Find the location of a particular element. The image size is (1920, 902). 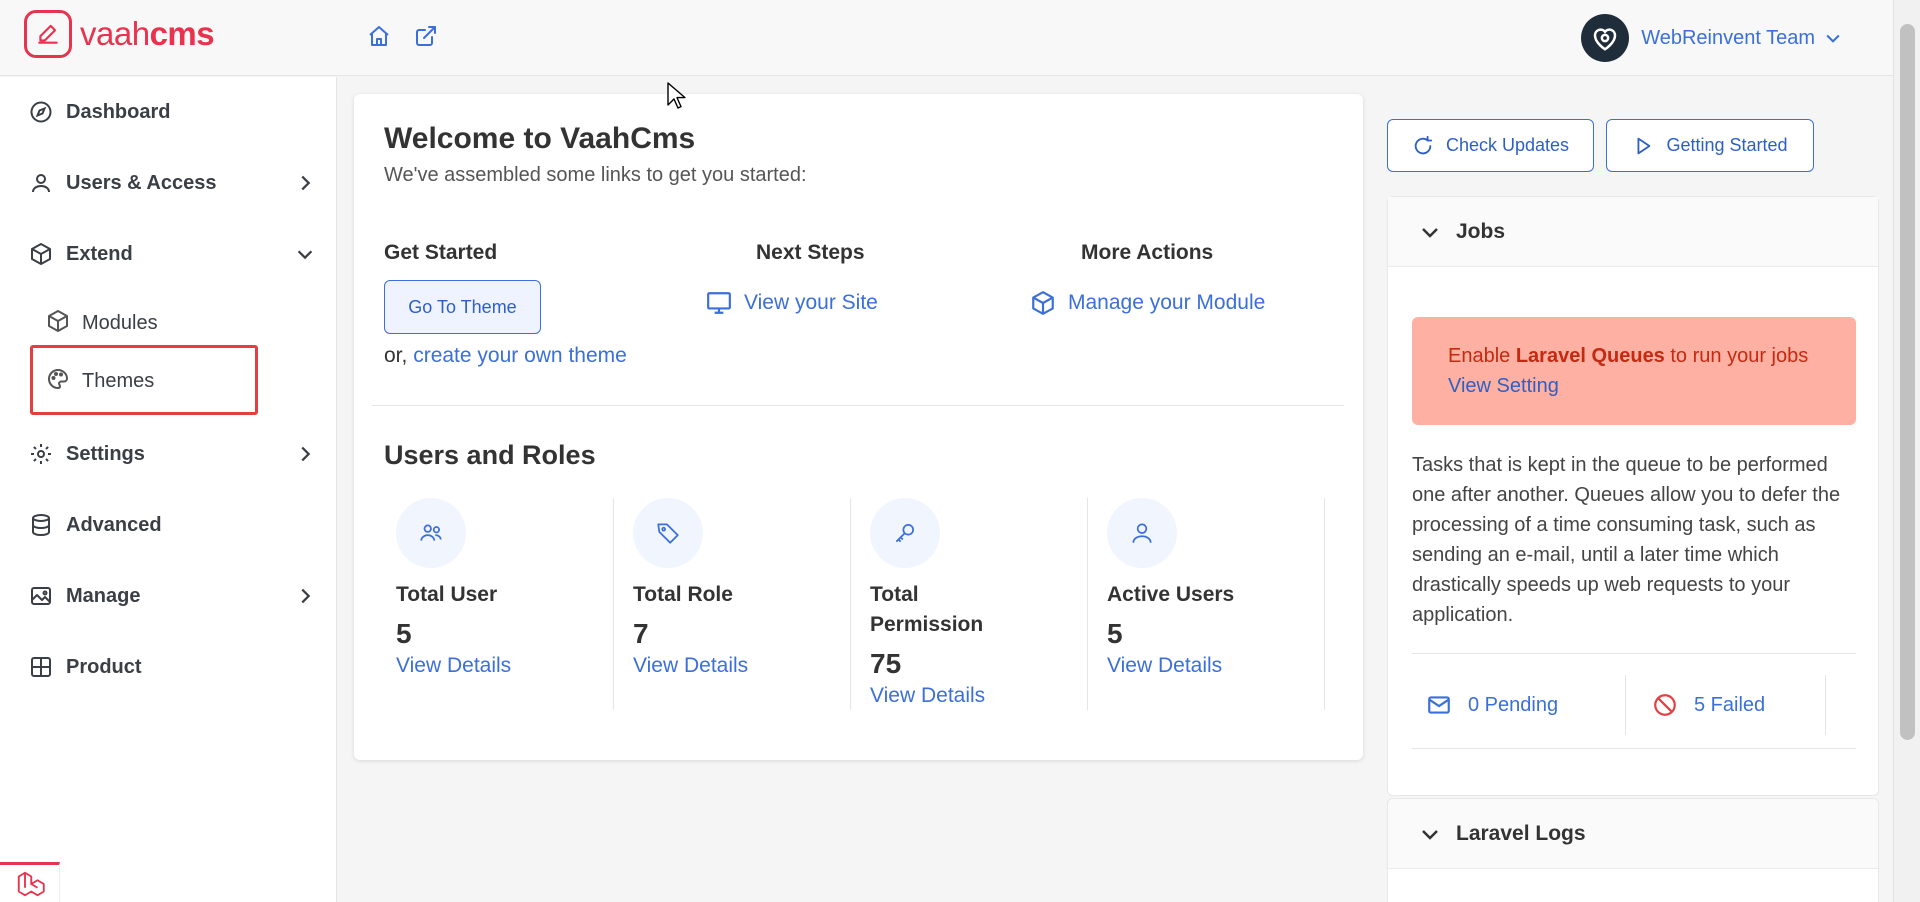

sidebar-item-manage: Manage is located at coordinates (178, 596).